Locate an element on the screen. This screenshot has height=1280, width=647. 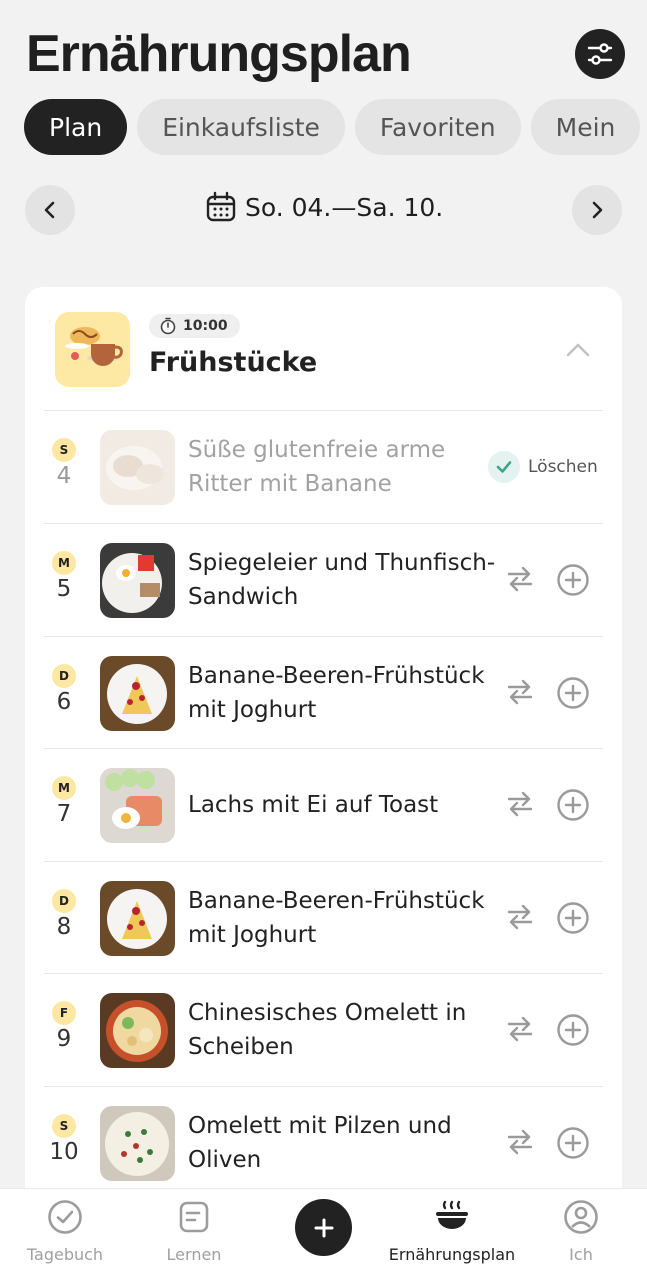
meal-row: D 6 Banane-Beeren-Frühstück mit Joghurt is located at coordinates (323, 692).